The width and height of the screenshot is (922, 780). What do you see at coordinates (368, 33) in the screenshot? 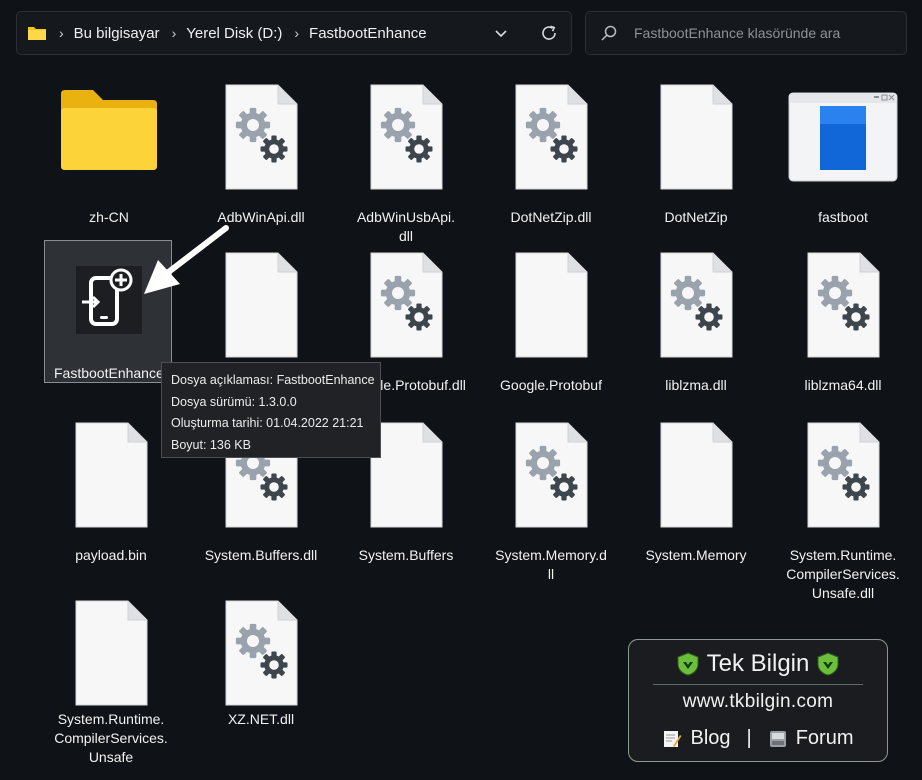
I see `breadcrumb-item-current-folder: FastbootEnhance` at bounding box center [368, 33].